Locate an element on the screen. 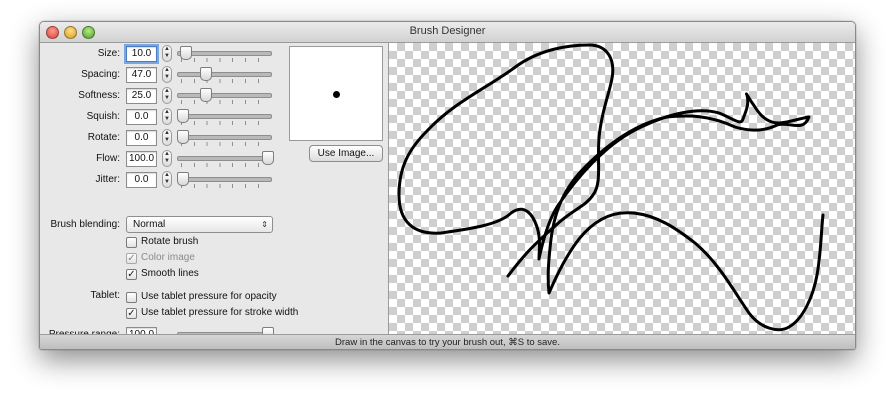  param-label: Jitter: is located at coordinates (107, 179).